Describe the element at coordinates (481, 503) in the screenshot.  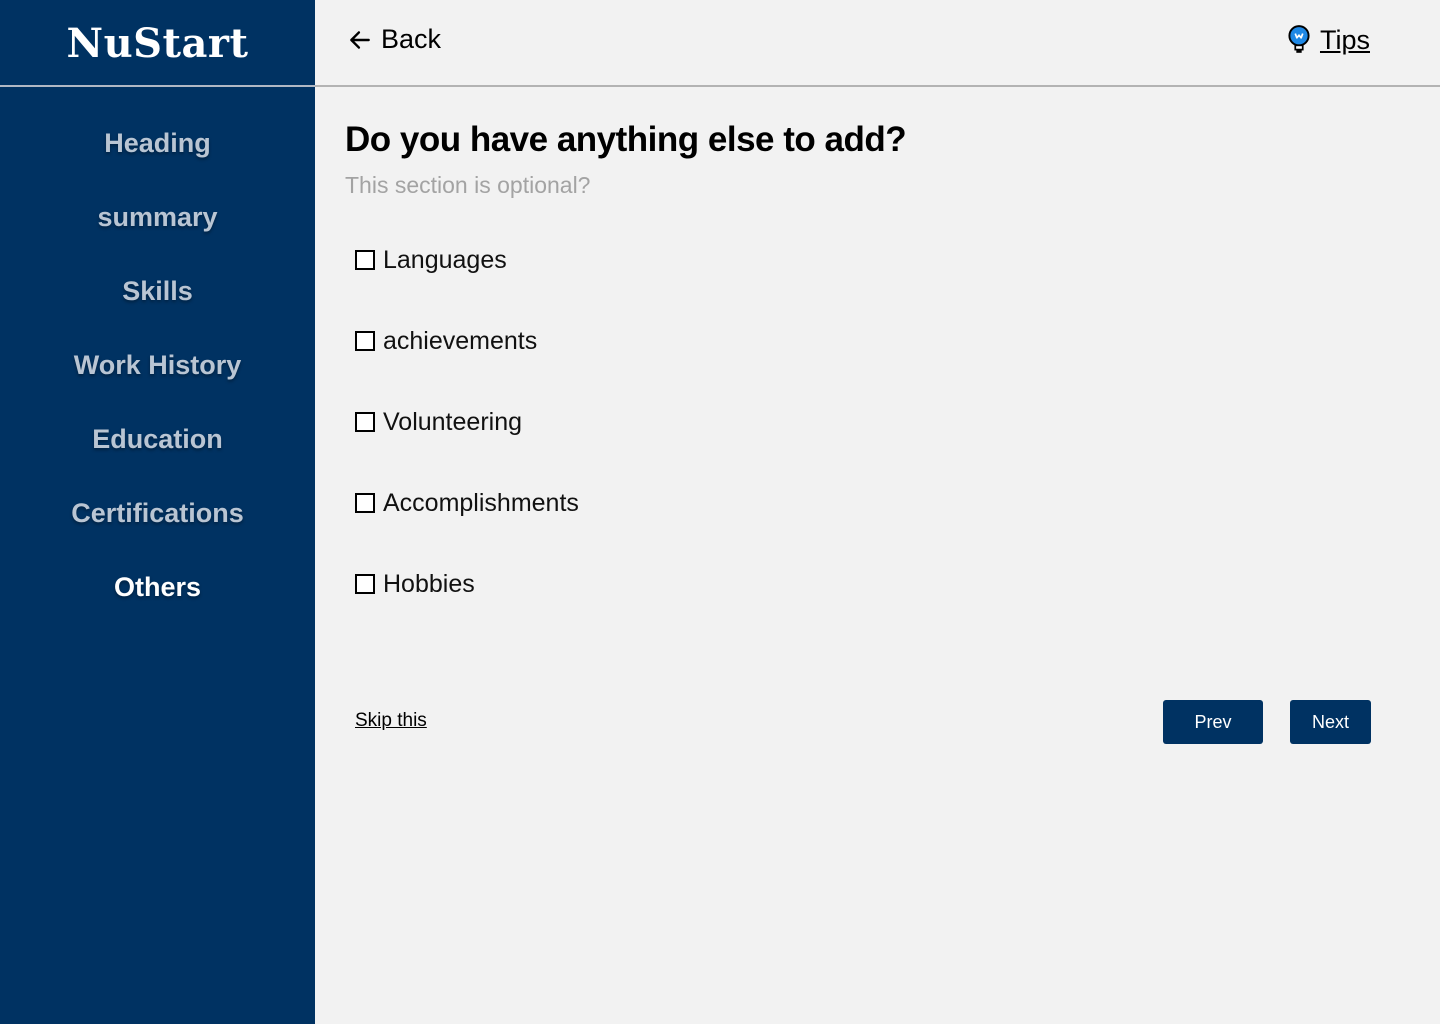
I see `option-label: Accomplishments` at that location.